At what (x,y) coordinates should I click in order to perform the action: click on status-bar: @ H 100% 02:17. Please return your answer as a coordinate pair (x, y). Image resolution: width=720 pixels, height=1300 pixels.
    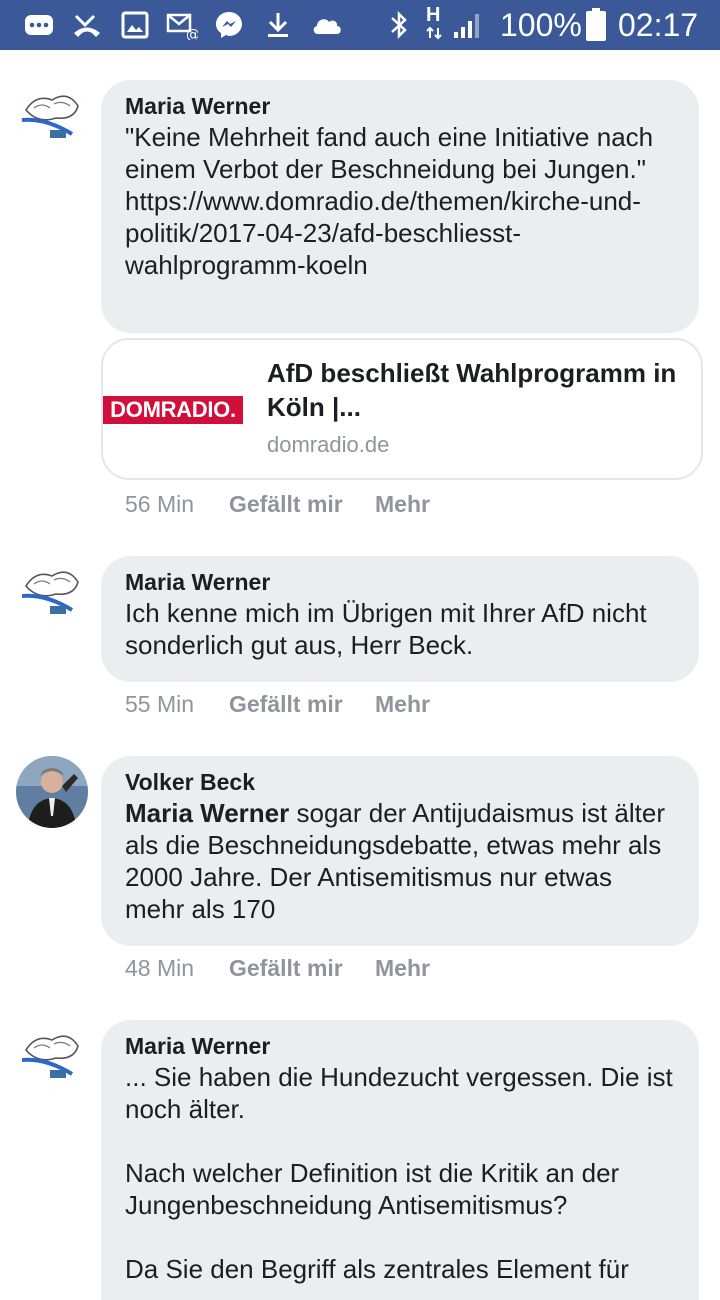
    Looking at the image, I should click on (360, 25).